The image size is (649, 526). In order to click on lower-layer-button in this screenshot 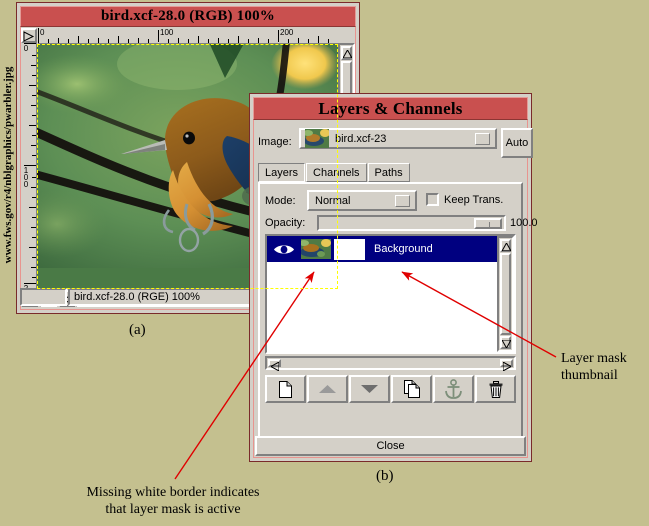, I will do `click(369, 389)`.